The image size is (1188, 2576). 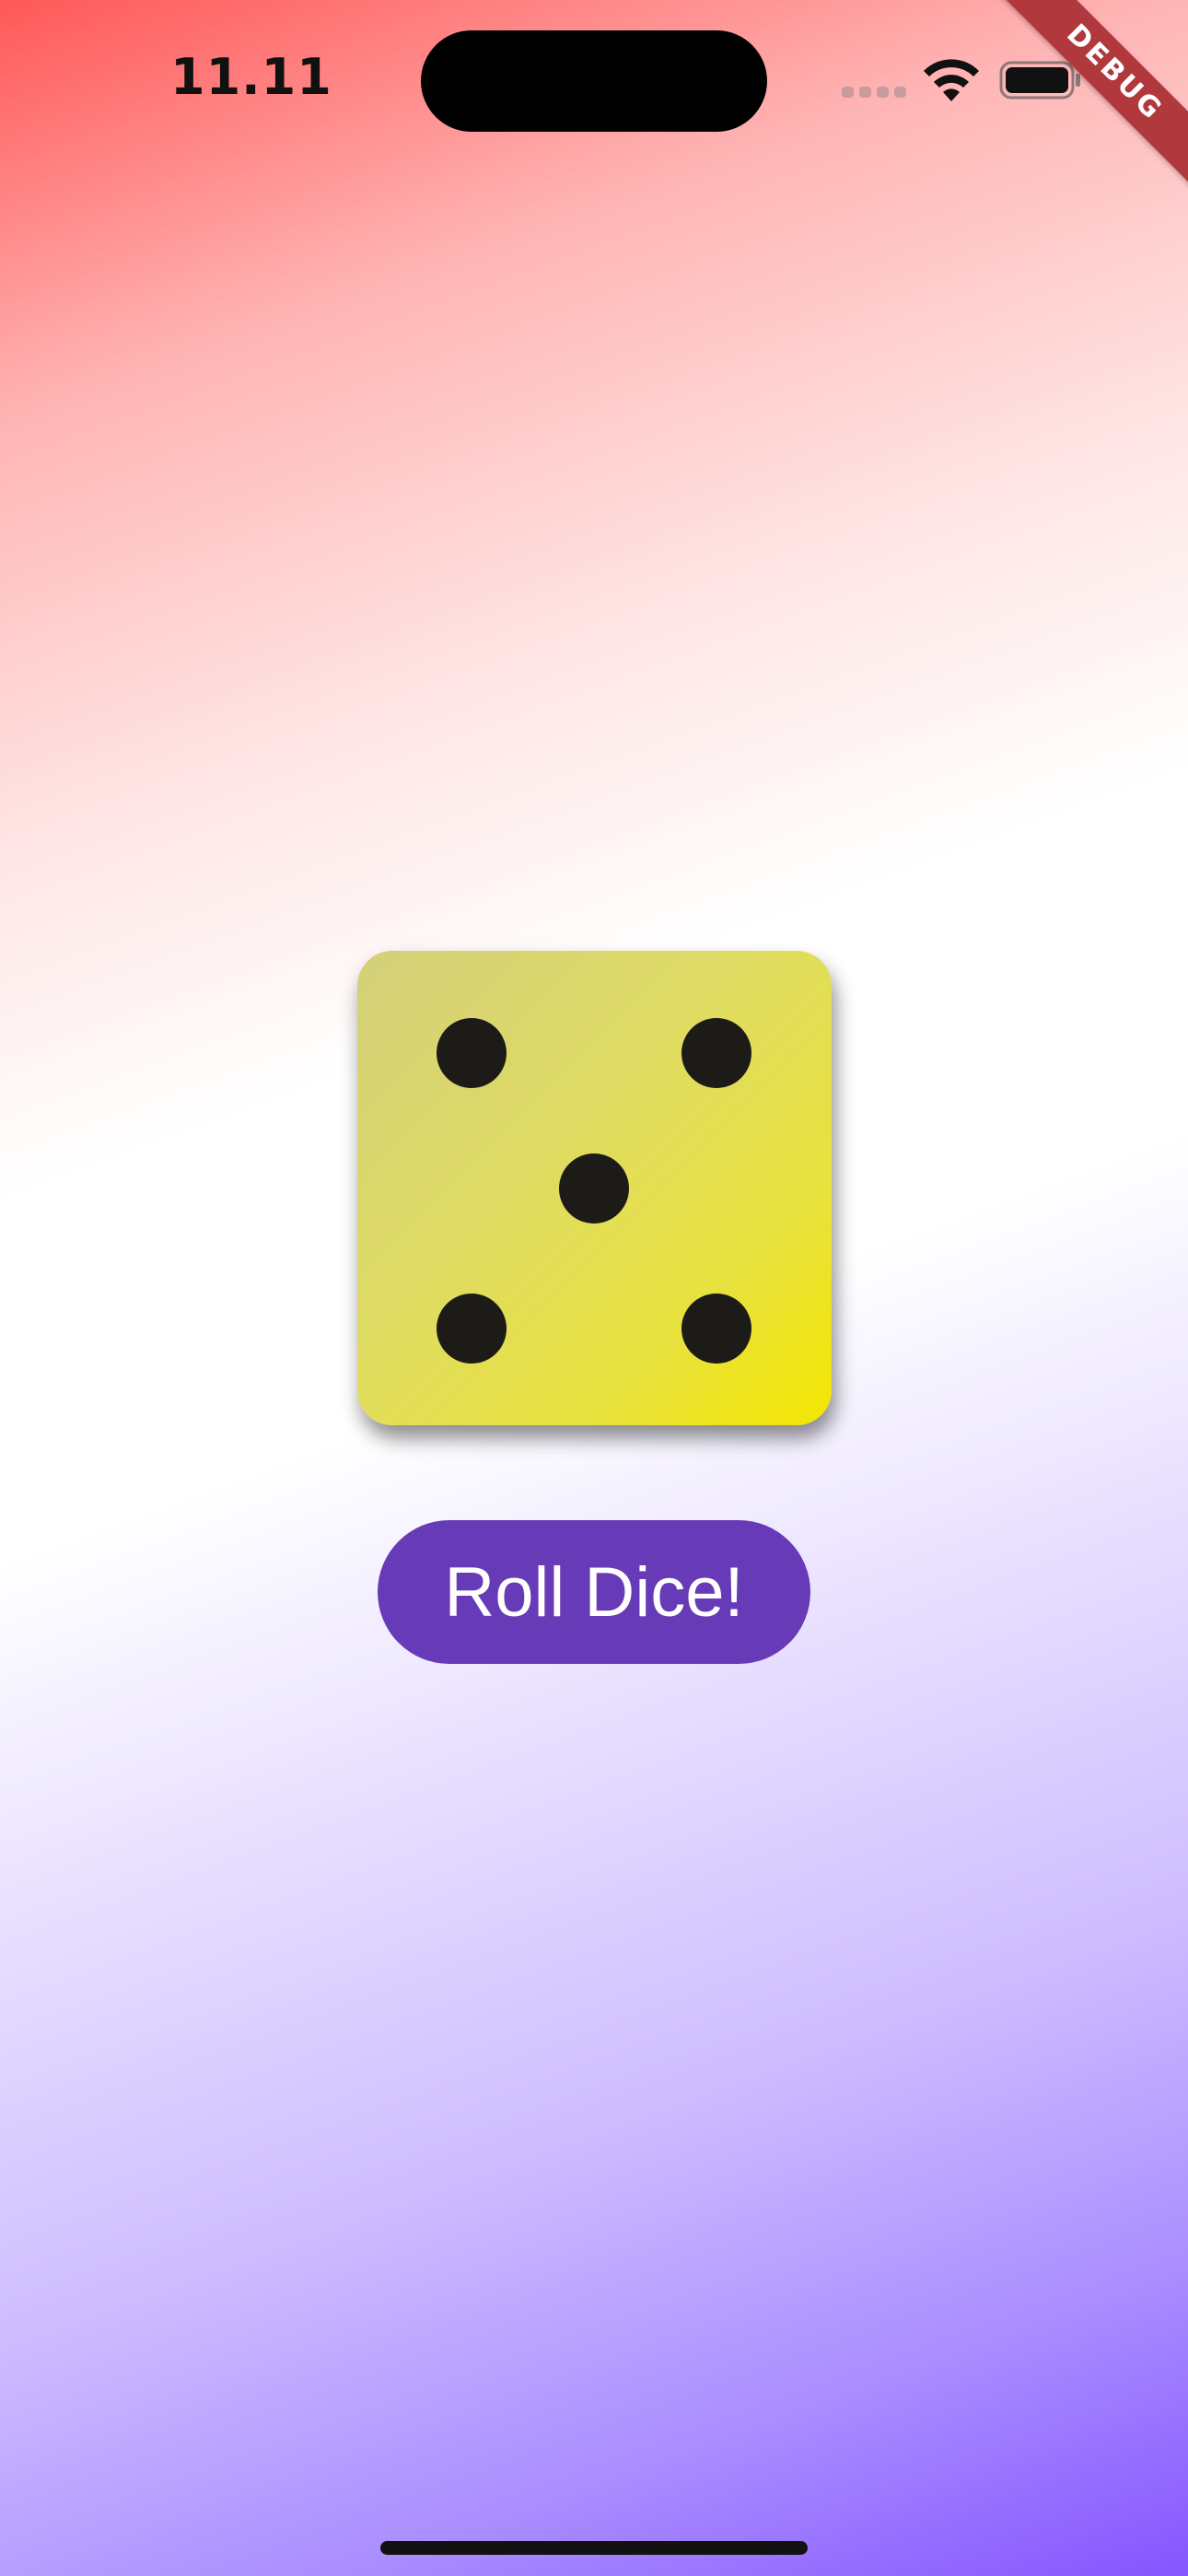 What do you see at coordinates (1039, 80) in the screenshot?
I see `battery-icon` at bounding box center [1039, 80].